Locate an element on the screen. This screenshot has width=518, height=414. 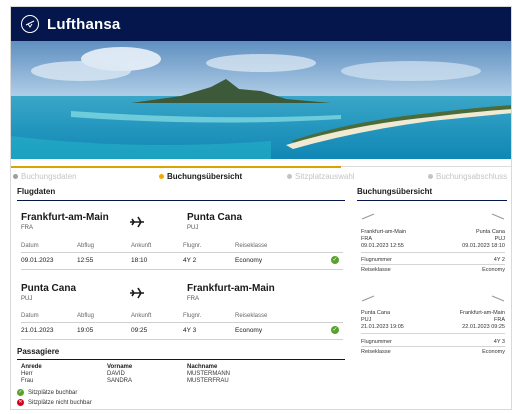
flight-arrival-time: 09:25 is located at coordinates (139, 330).